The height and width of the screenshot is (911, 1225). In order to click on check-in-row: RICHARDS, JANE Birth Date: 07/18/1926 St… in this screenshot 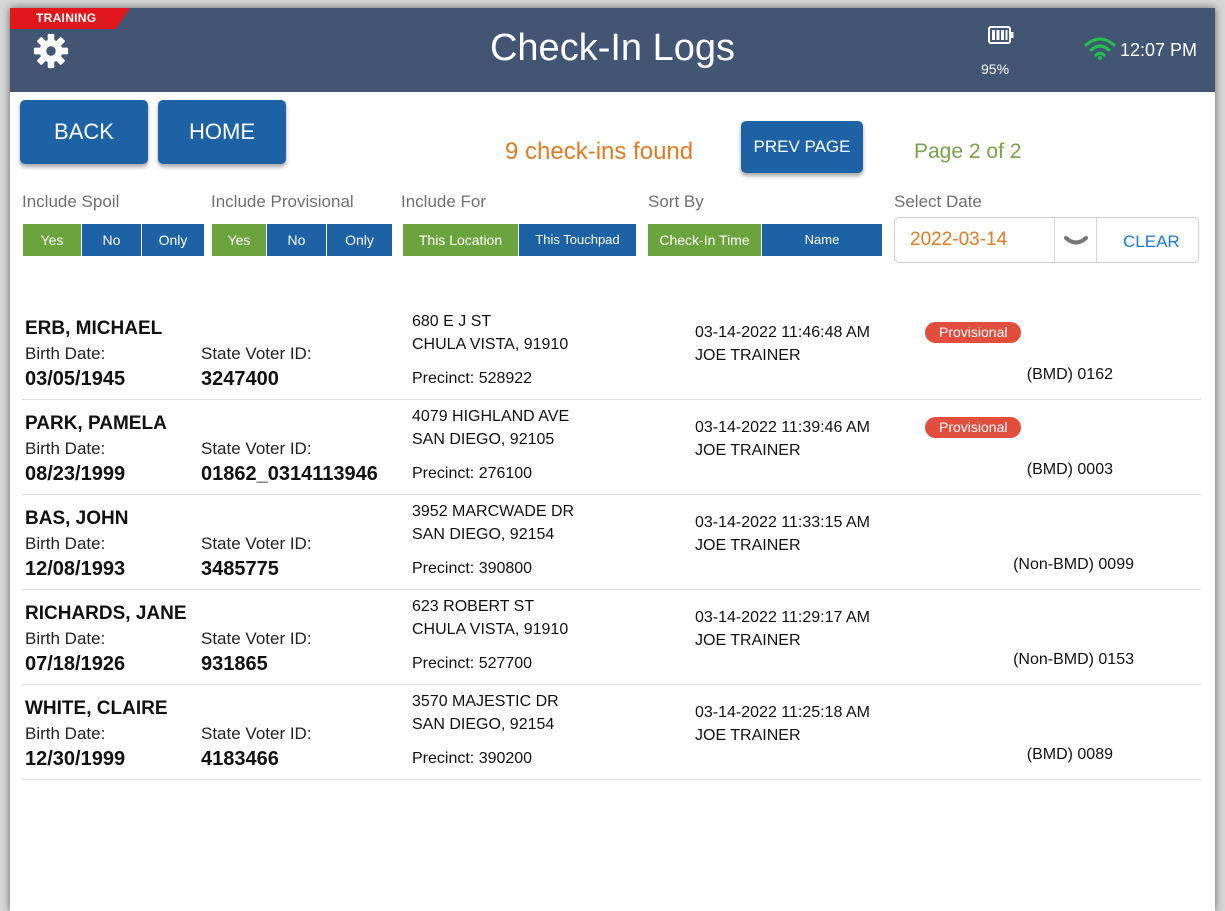, I will do `click(611, 637)`.